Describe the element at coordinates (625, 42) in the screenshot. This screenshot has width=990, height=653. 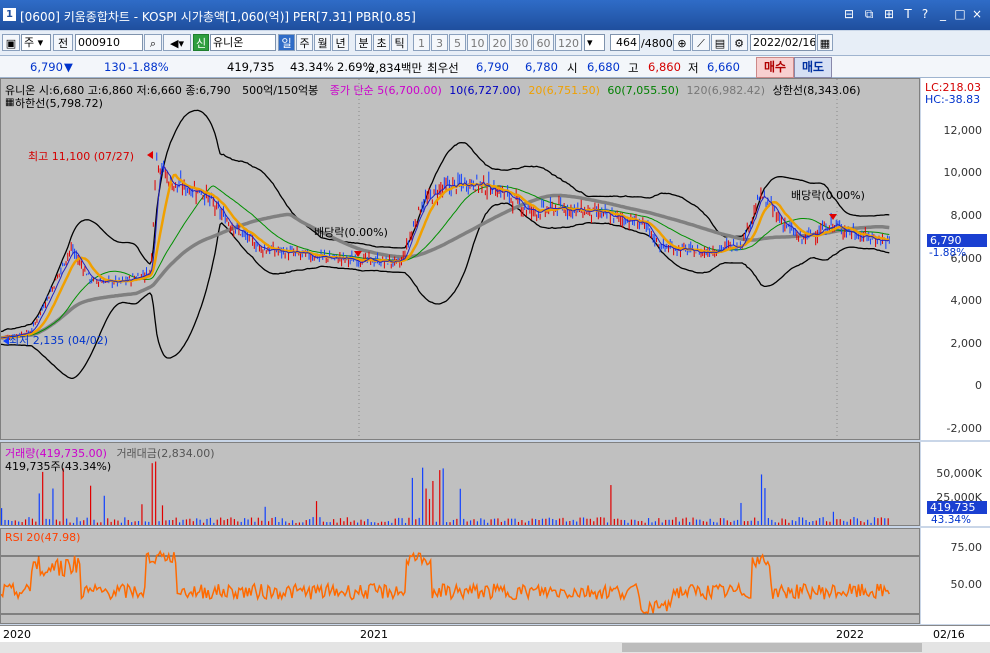
I see `data-count-input: 464` at that location.